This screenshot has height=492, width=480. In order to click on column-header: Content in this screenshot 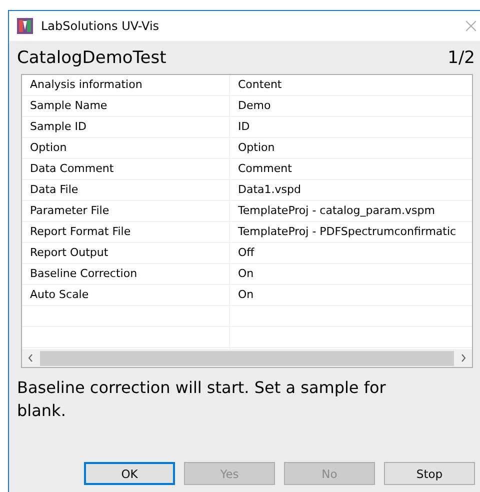, I will do `click(260, 85)`.